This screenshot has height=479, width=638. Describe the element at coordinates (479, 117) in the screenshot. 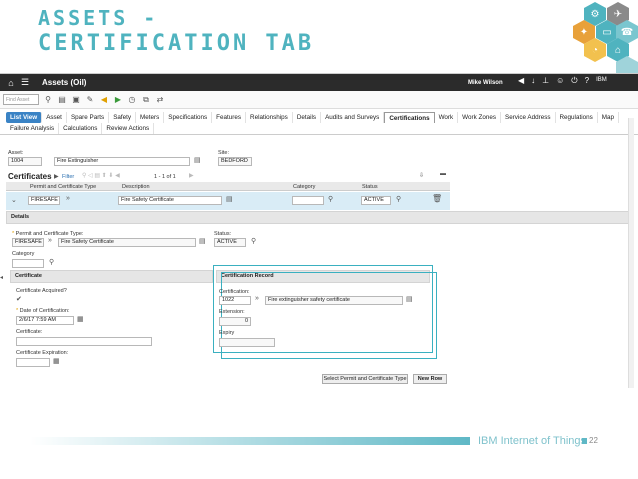

I see `tab-work-zones: Work Zones` at that location.